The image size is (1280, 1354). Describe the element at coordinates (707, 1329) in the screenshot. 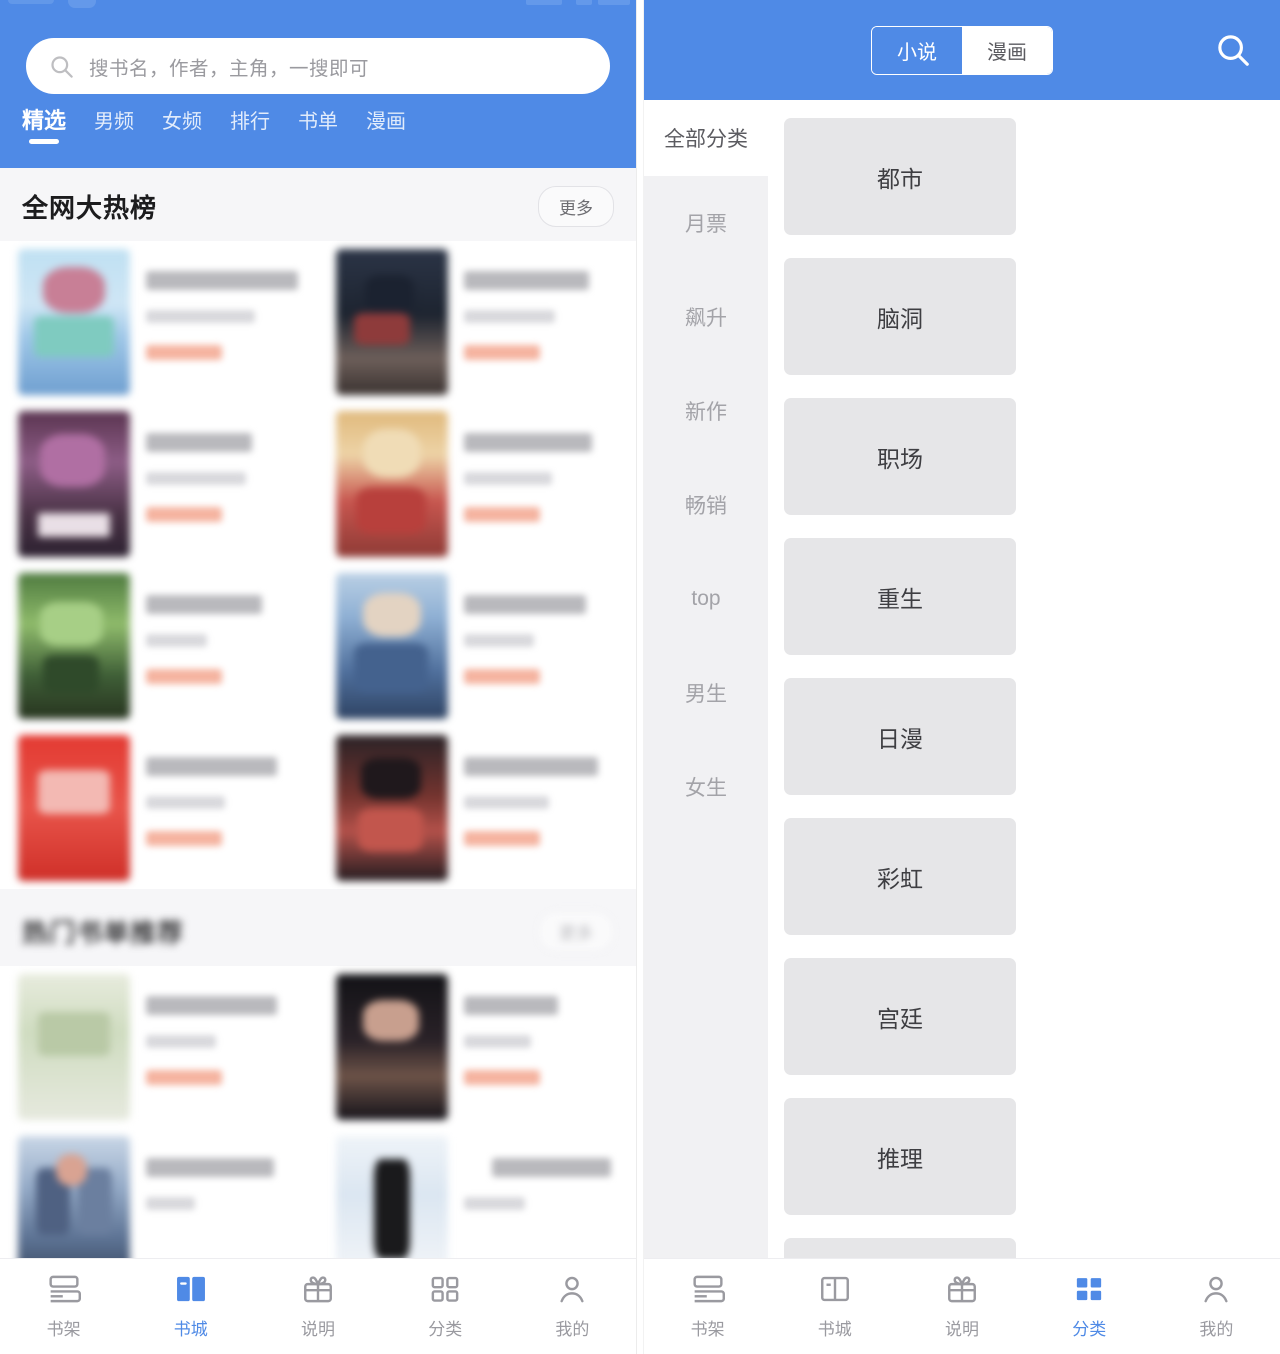

I see `tabbar-label: 书架` at that location.